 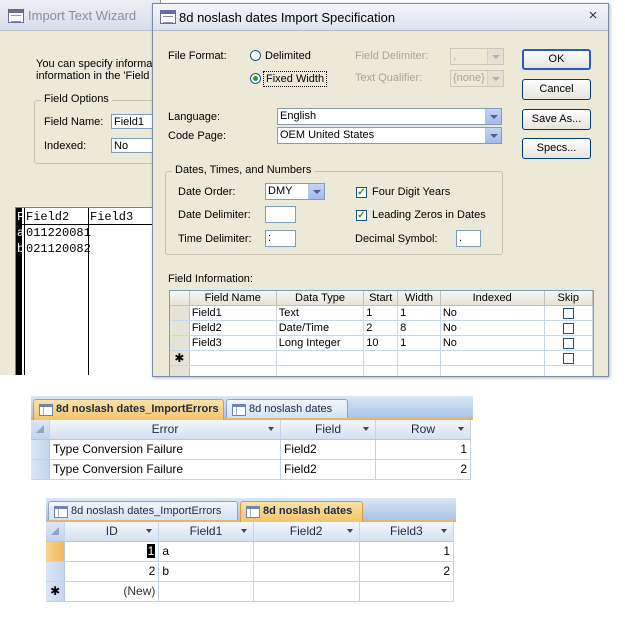 I want to click on table-row: Field2 Date/Time 2 8 No, so click(x=381, y=328).